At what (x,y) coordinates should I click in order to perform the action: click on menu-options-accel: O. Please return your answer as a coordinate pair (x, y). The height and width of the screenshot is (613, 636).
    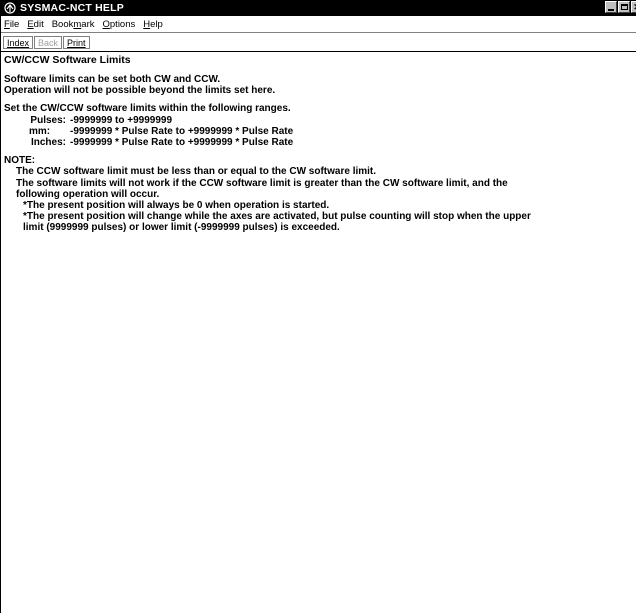
    Looking at the image, I should click on (106, 24).